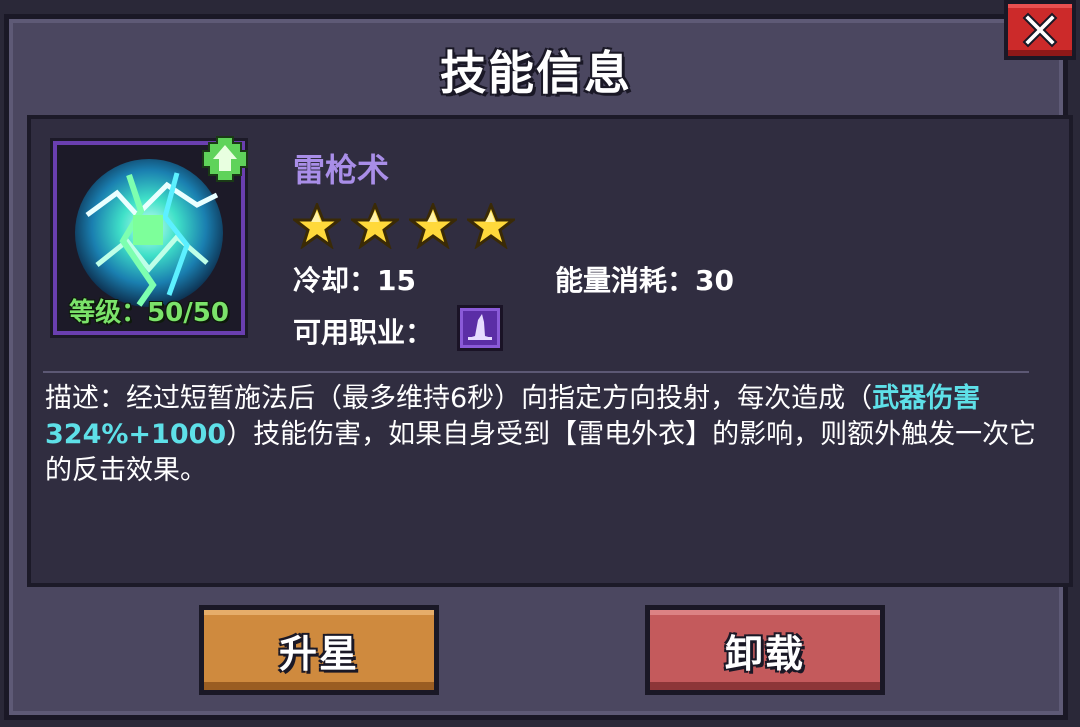 The height and width of the screenshot is (727, 1080). What do you see at coordinates (354, 280) in the screenshot?
I see `cooldown-stat: 冷却：15` at bounding box center [354, 280].